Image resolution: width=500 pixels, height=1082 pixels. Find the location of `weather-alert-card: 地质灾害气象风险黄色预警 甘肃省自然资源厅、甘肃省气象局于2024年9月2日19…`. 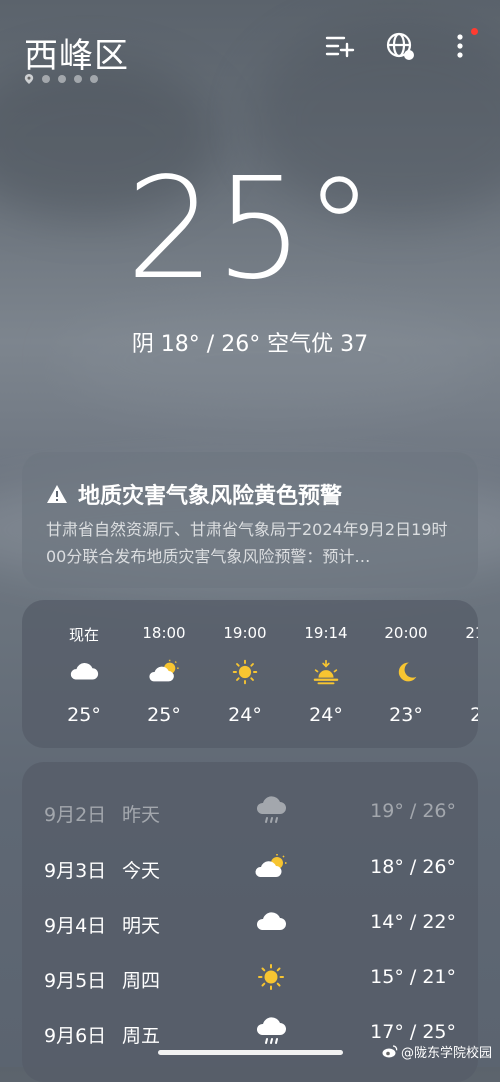

weather-alert-card: 地质灾害气象风险黄色预警 甘肃省自然资源厅、甘肃省气象局于2024年9月2日19… is located at coordinates (250, 520).